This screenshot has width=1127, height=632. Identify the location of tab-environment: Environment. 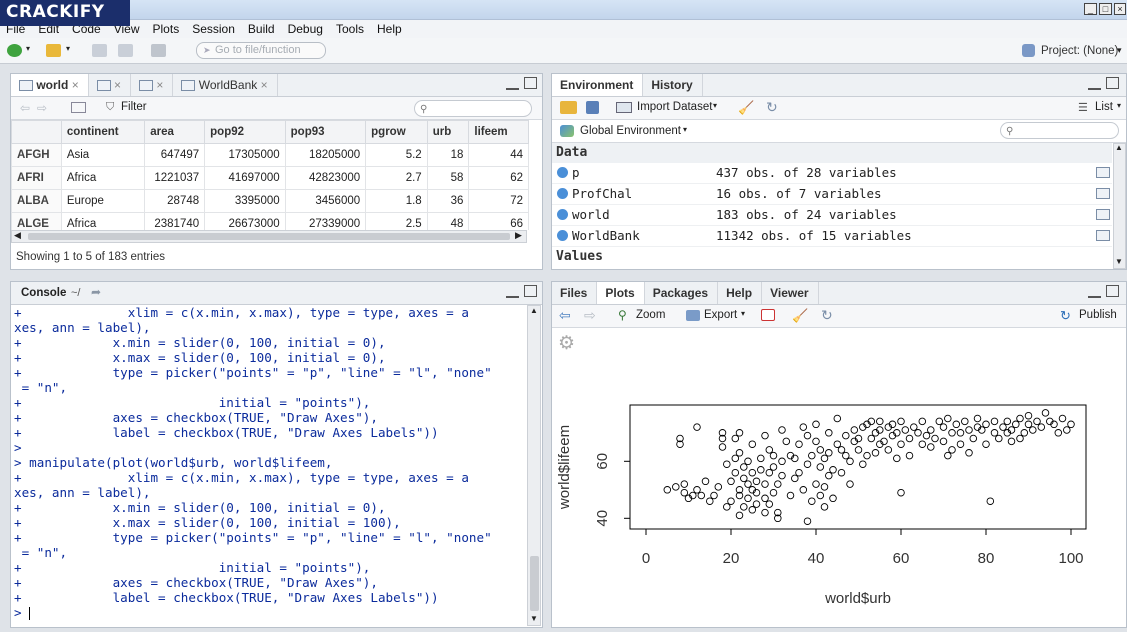
(598, 85).